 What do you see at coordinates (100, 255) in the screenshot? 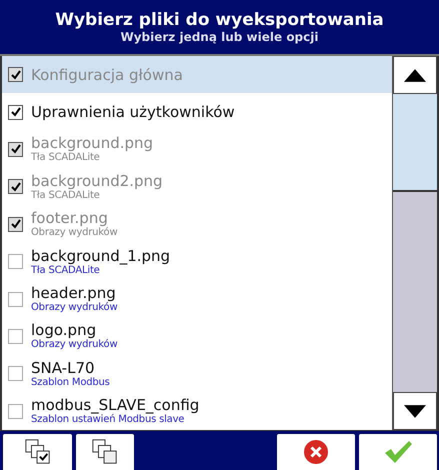
I see `file-name: background_1.png` at bounding box center [100, 255].